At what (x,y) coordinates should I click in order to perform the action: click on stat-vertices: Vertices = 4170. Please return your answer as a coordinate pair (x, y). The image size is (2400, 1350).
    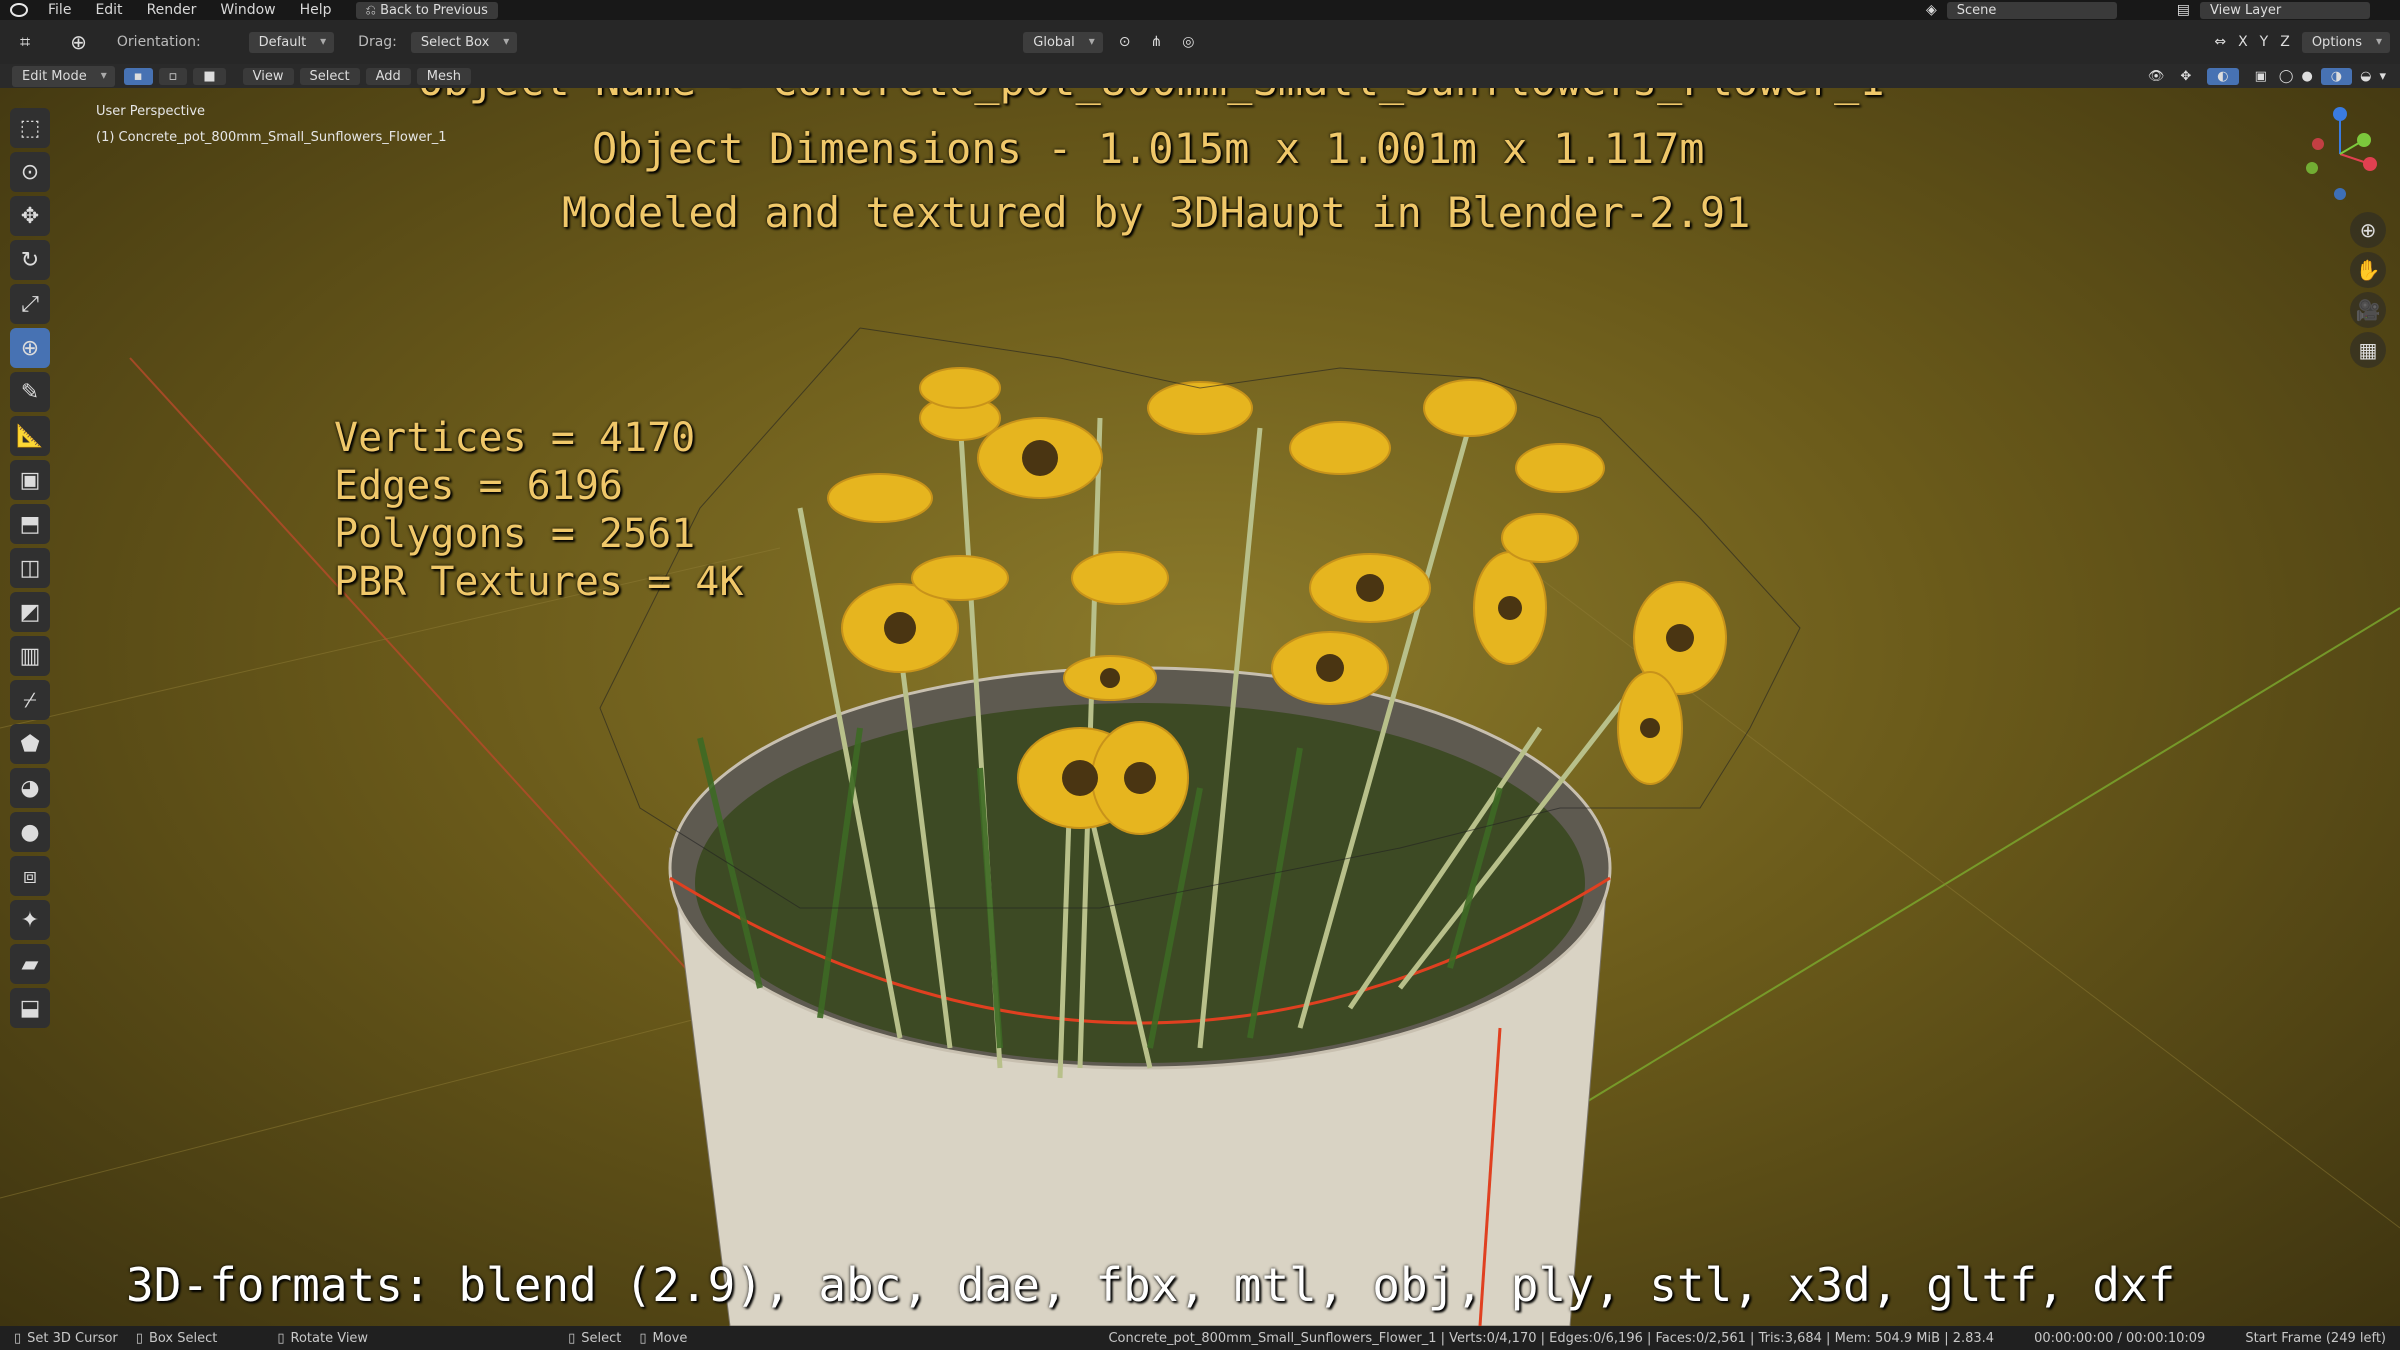
    Looking at the image, I should click on (515, 438).